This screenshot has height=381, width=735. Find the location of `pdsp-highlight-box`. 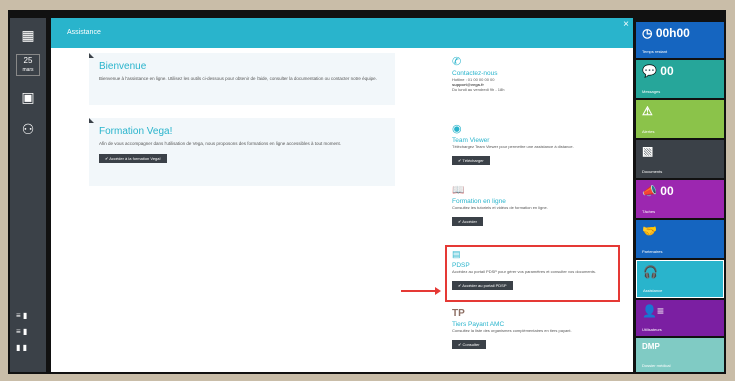

pdsp-highlight-box is located at coordinates (532, 273).